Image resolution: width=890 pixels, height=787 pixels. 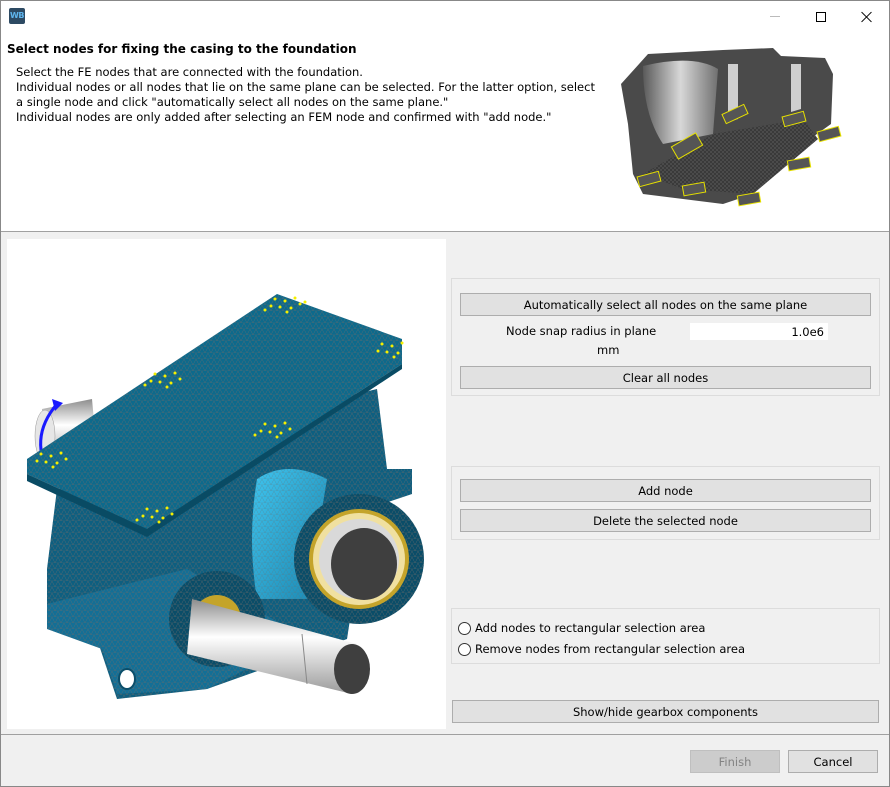 I want to click on minimize-icon, so click(x=775, y=16).